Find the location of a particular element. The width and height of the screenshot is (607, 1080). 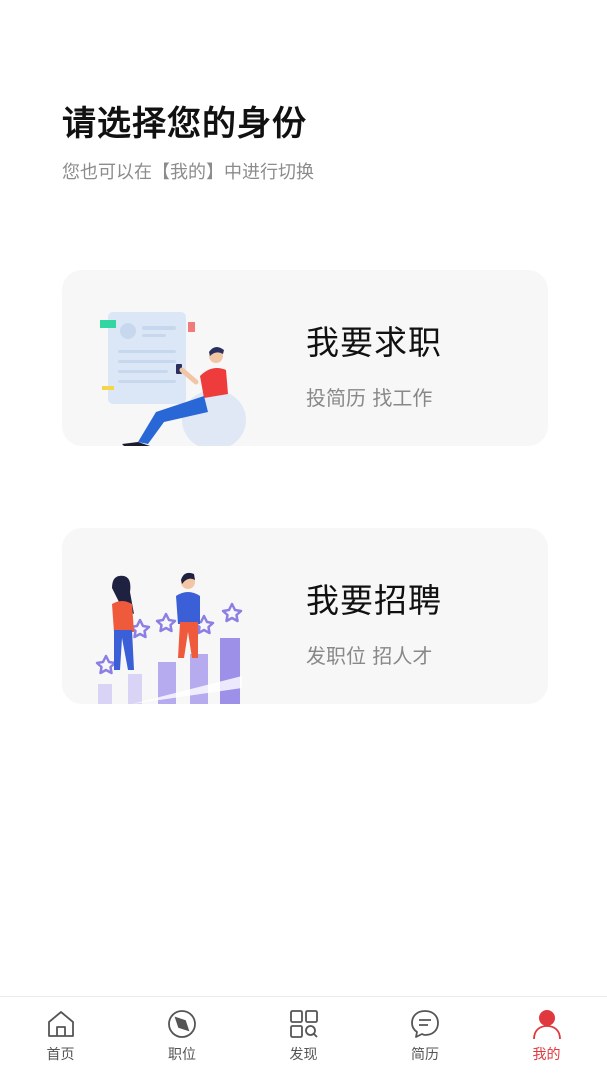

home-icon is located at coordinates (60, 1024).